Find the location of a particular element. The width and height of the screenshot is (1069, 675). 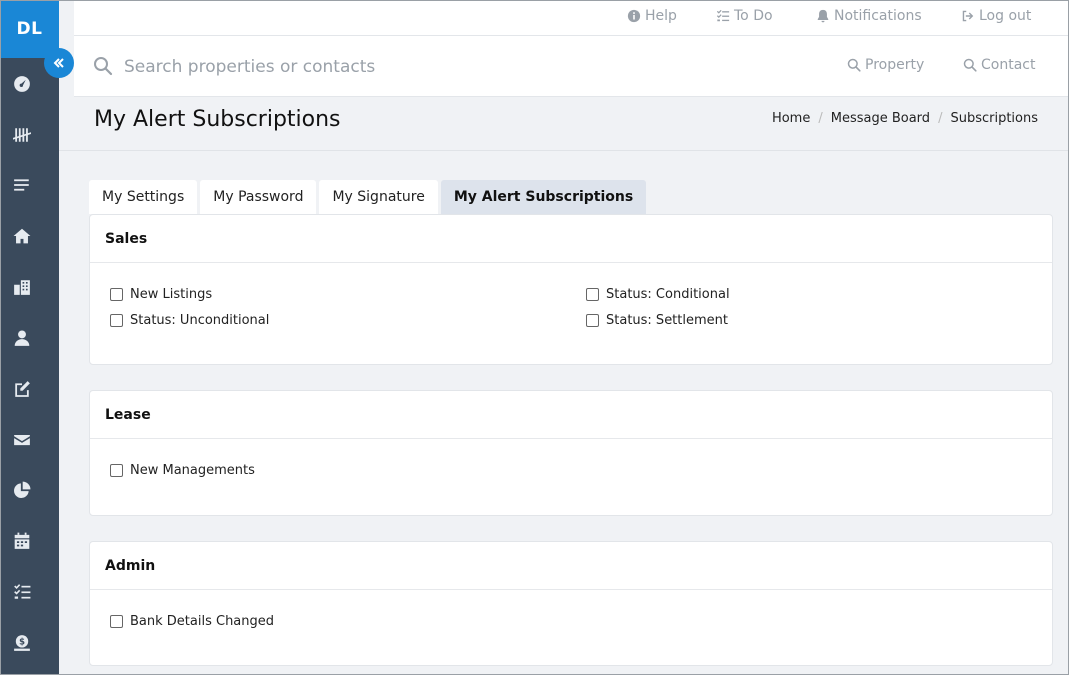

dashboard-gauge-icon is located at coordinates (22, 84).